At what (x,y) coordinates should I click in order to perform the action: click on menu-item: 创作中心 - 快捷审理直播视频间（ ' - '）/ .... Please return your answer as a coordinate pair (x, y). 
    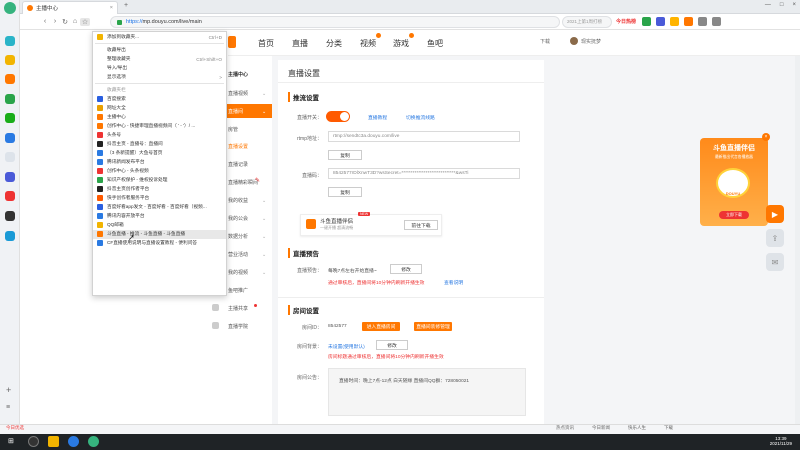
    Looking at the image, I should click on (159, 126).